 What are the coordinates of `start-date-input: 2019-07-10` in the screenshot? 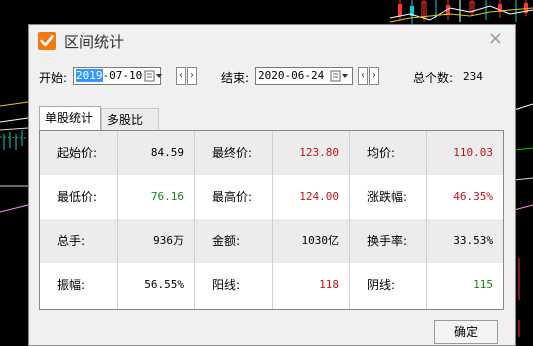 It's located at (118, 76).